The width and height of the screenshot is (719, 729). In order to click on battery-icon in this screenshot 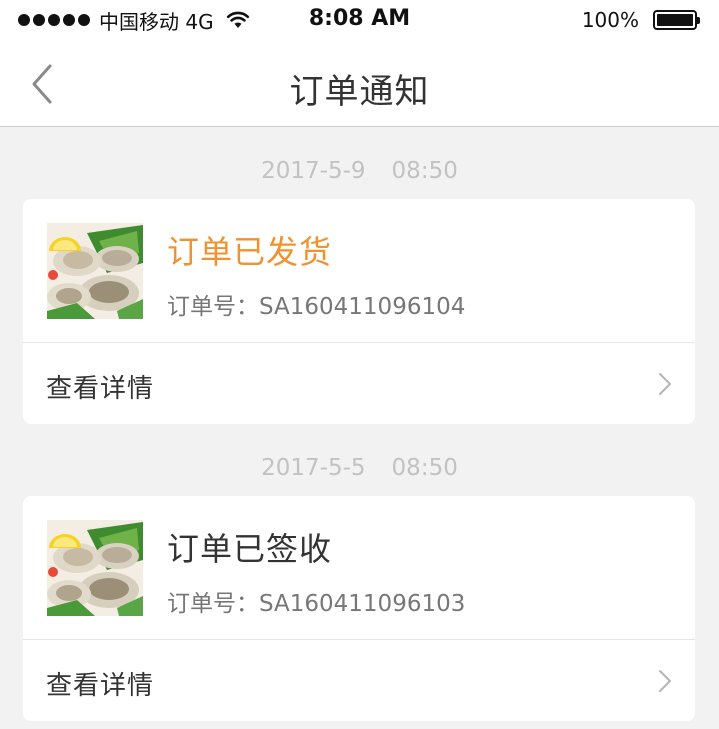, I will do `click(676, 20)`.